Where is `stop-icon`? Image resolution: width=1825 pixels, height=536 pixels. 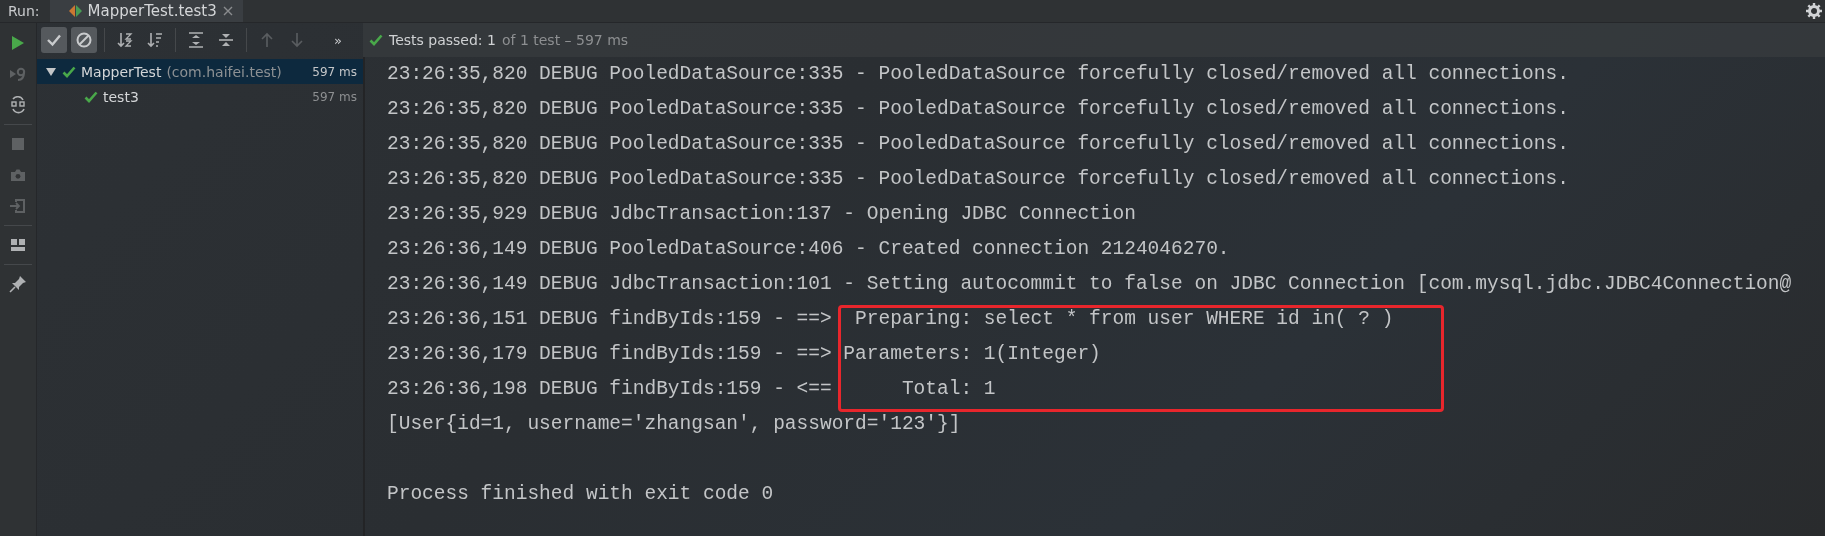 stop-icon is located at coordinates (18, 144).